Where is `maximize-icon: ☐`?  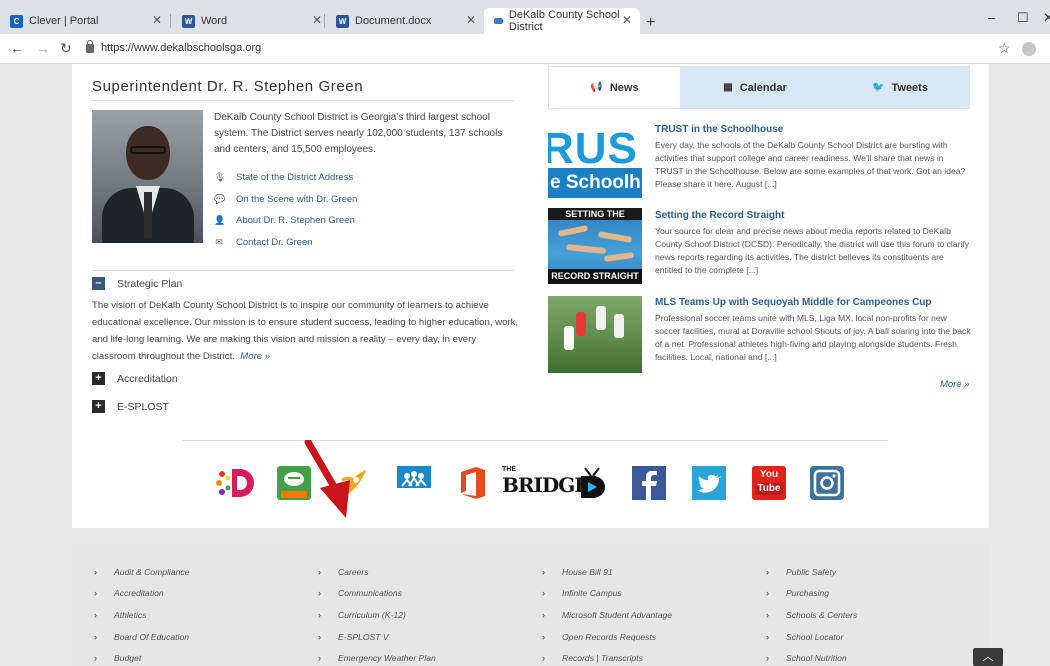
maximize-icon: ☐ is located at coordinates (1023, 18).